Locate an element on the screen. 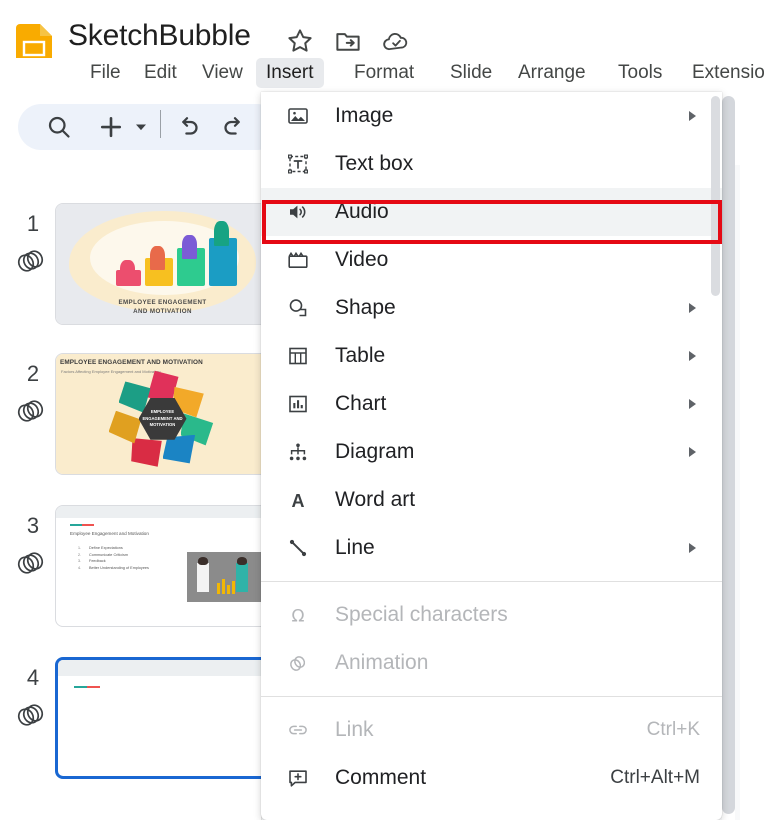  filmstrip-slide-4: 4 is located at coordinates (130, 722).